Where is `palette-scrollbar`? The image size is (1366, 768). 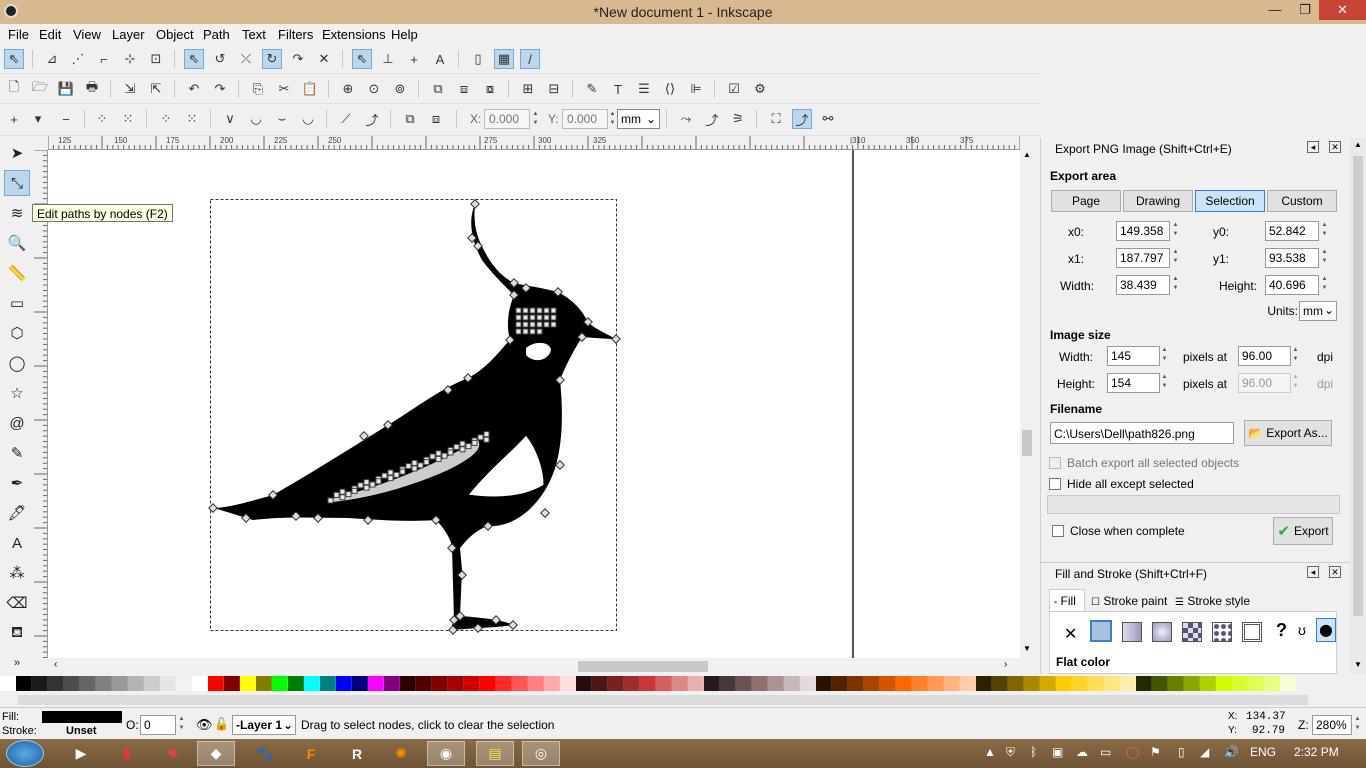 palette-scrollbar is located at coordinates (683, 700).